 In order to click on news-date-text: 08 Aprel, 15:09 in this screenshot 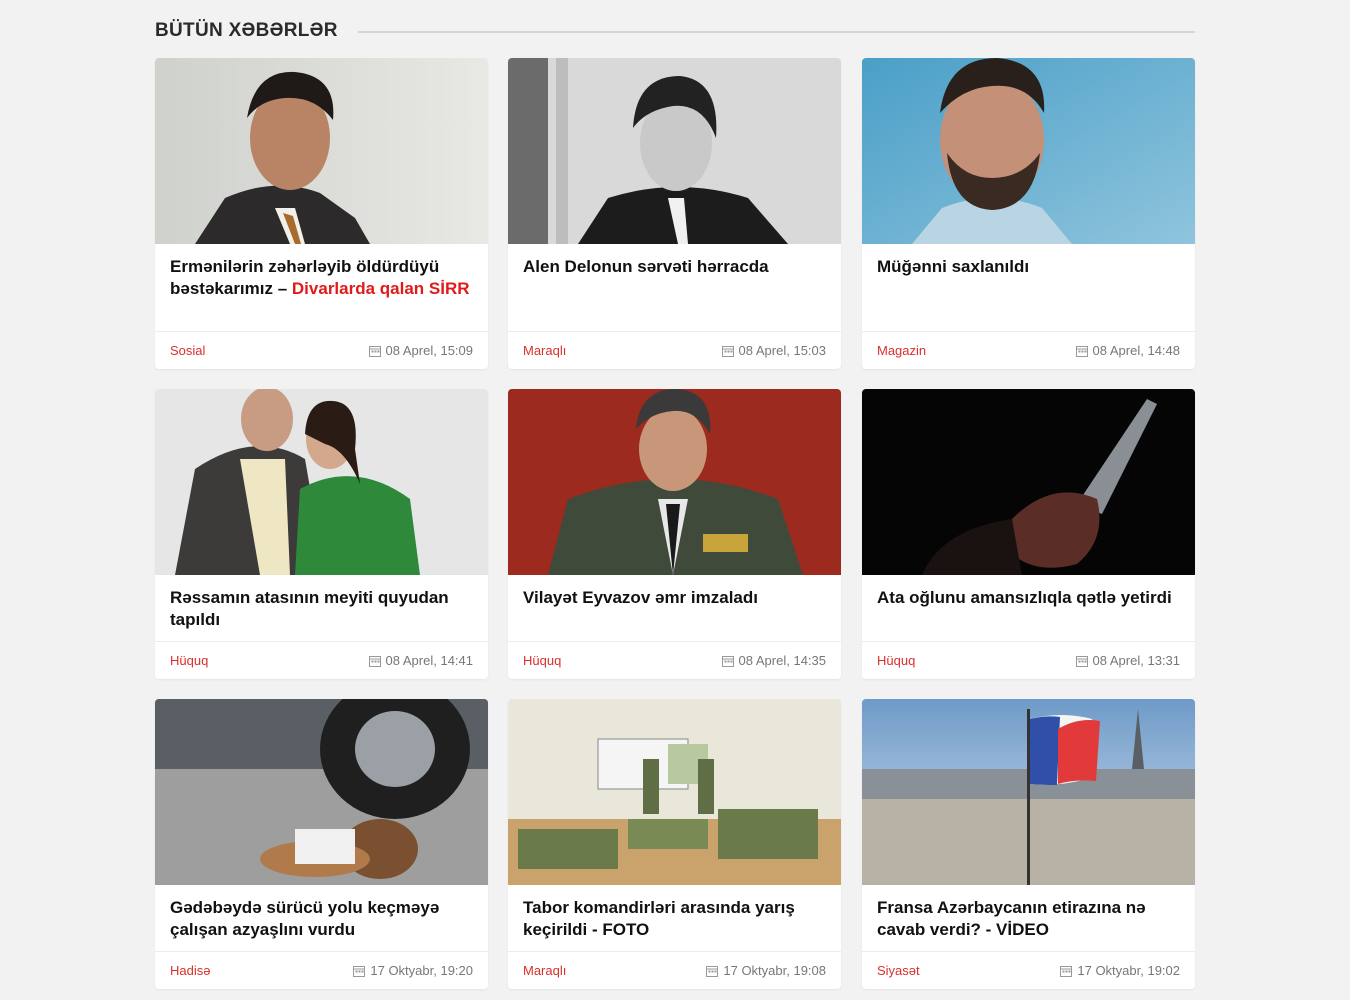, I will do `click(429, 350)`.